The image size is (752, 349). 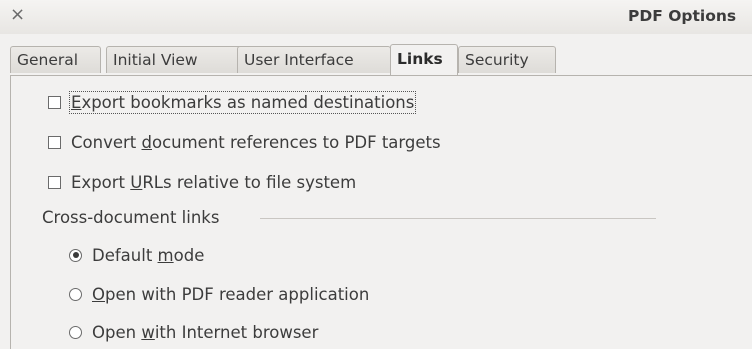 I want to click on tab-initial-view: Initial View, so click(x=174, y=59).